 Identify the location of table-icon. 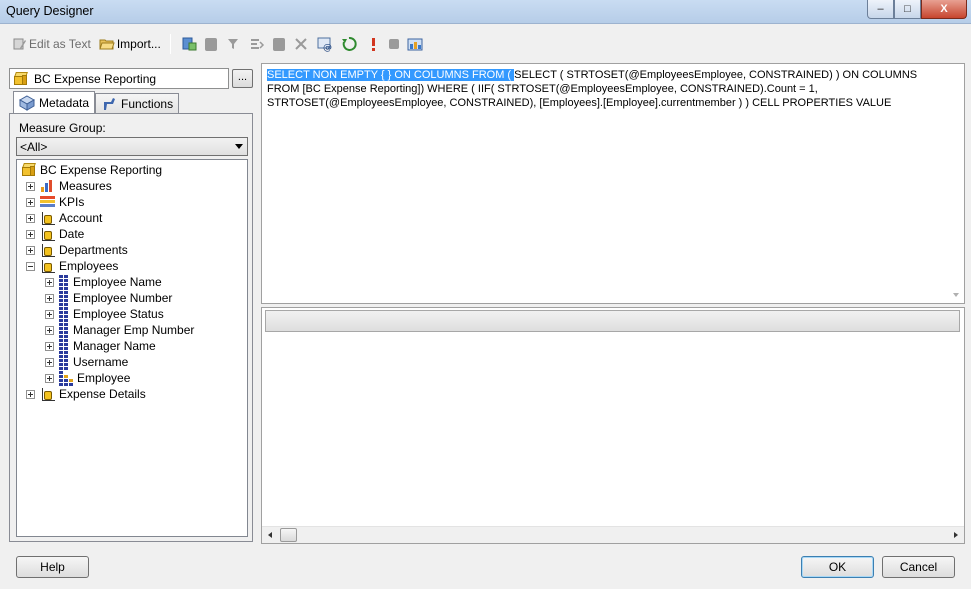
(278, 44).